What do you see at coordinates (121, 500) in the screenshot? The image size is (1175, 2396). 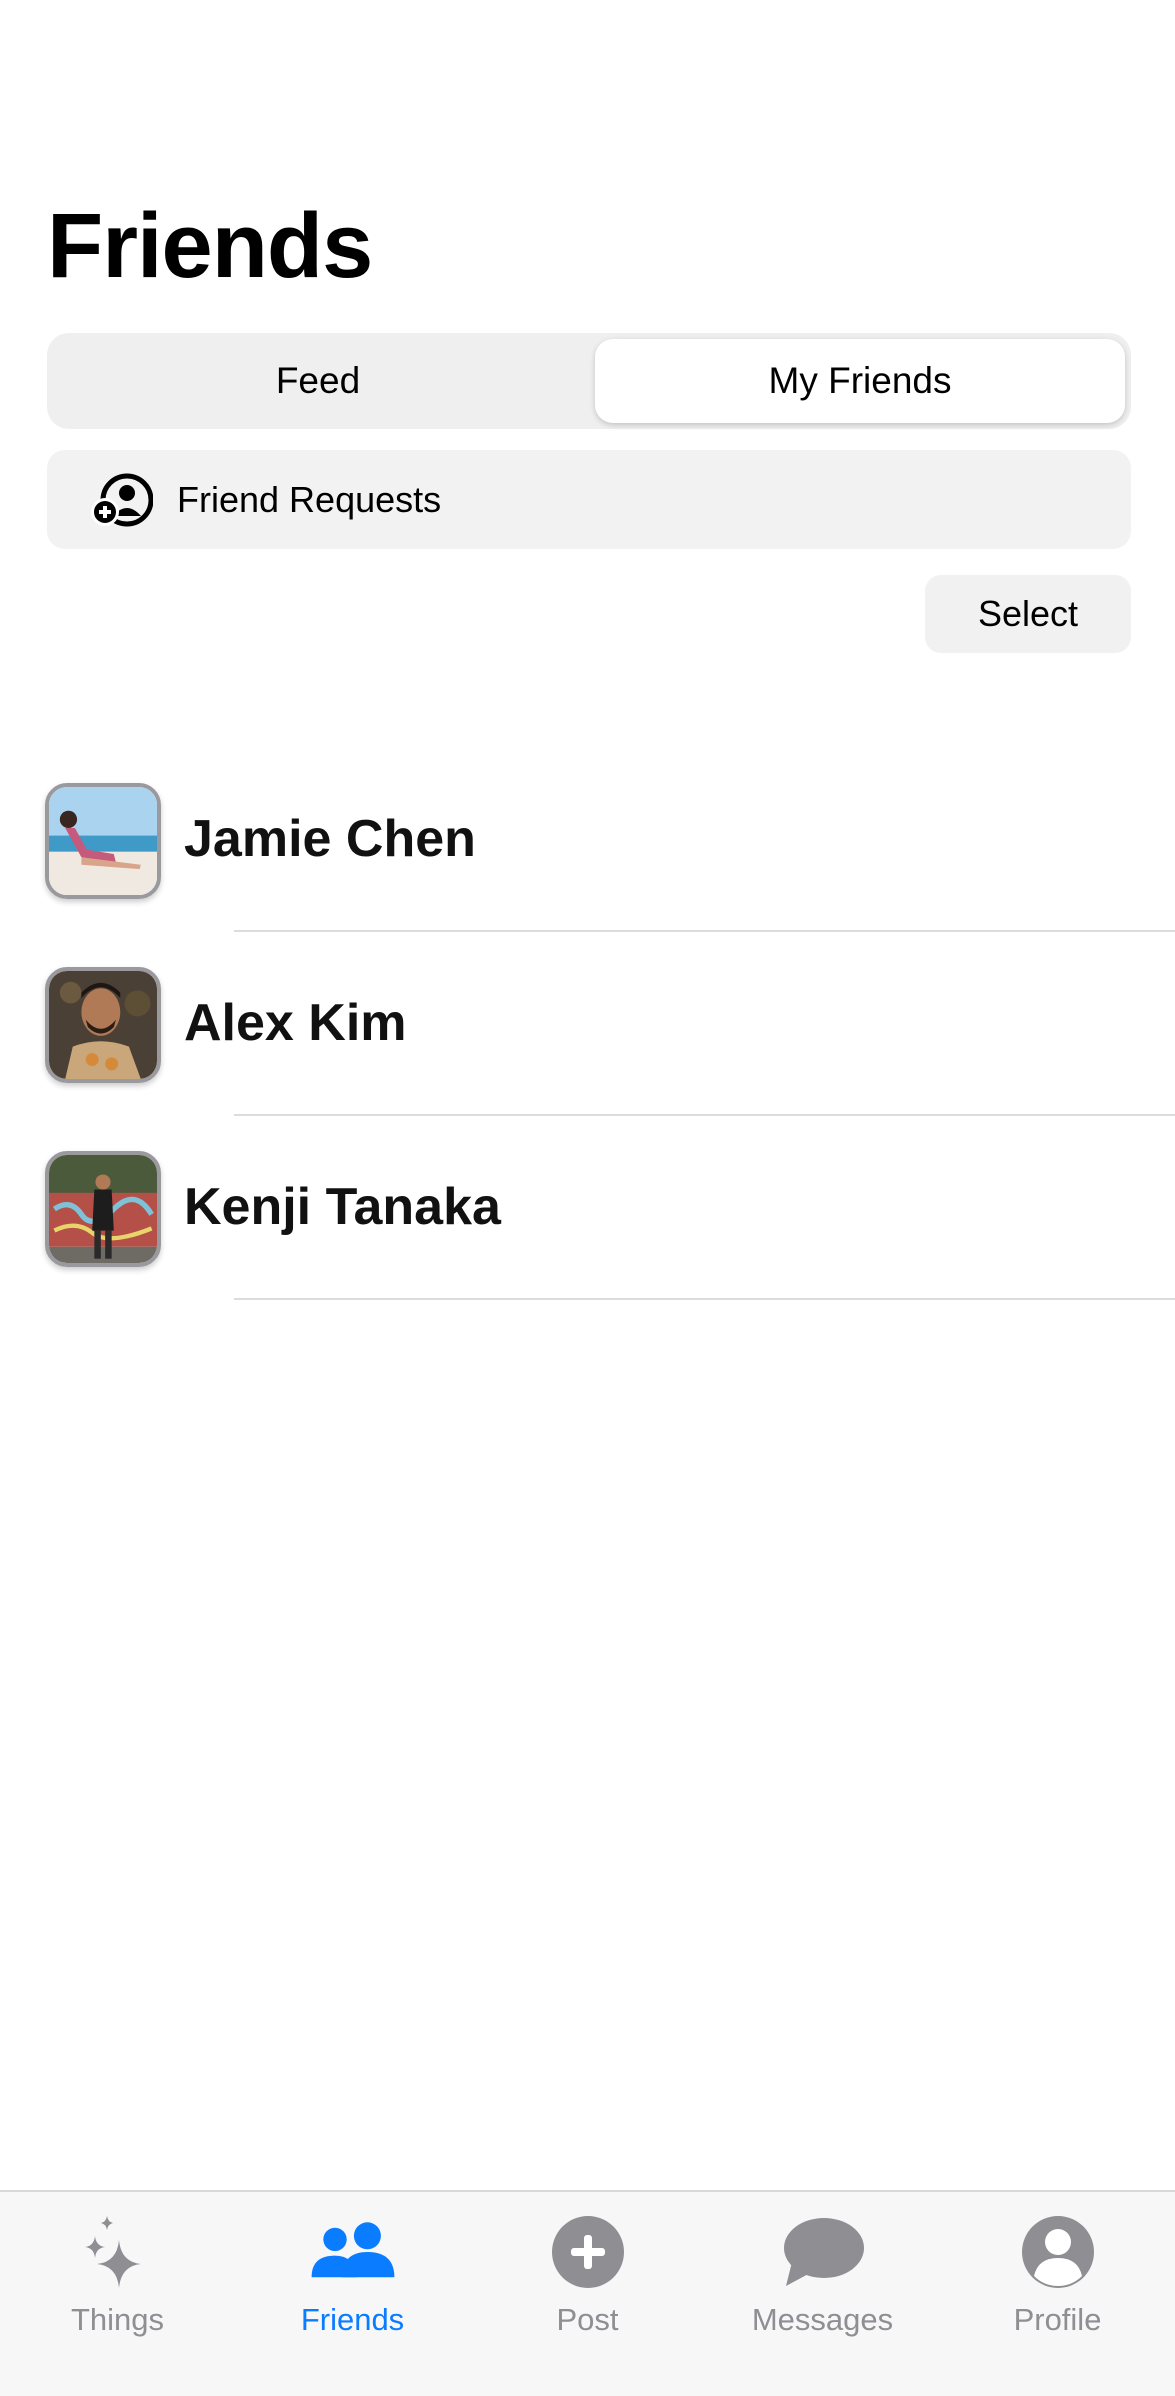 I see `person-add-icon` at bounding box center [121, 500].